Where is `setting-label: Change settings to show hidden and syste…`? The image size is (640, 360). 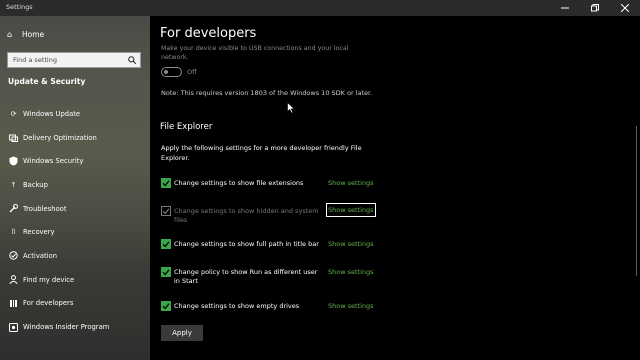
setting-label: Change settings to show hidden and syste… is located at coordinates (246, 215).